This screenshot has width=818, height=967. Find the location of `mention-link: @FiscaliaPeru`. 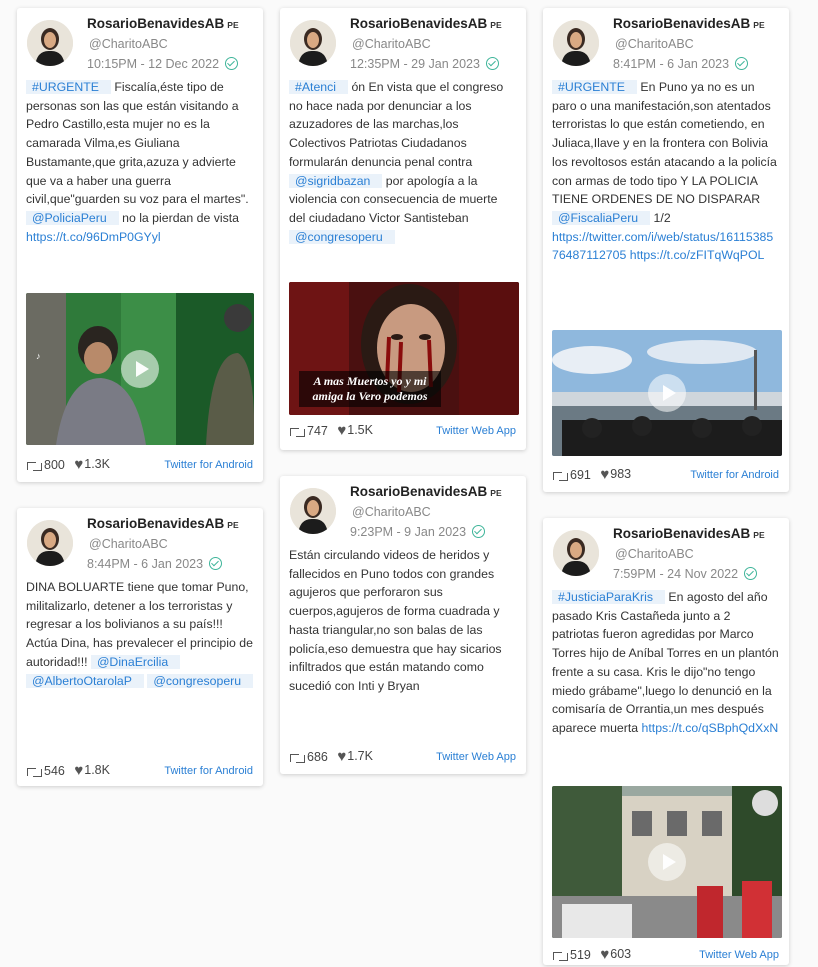

mention-link: @FiscaliaPeru is located at coordinates (601, 217).